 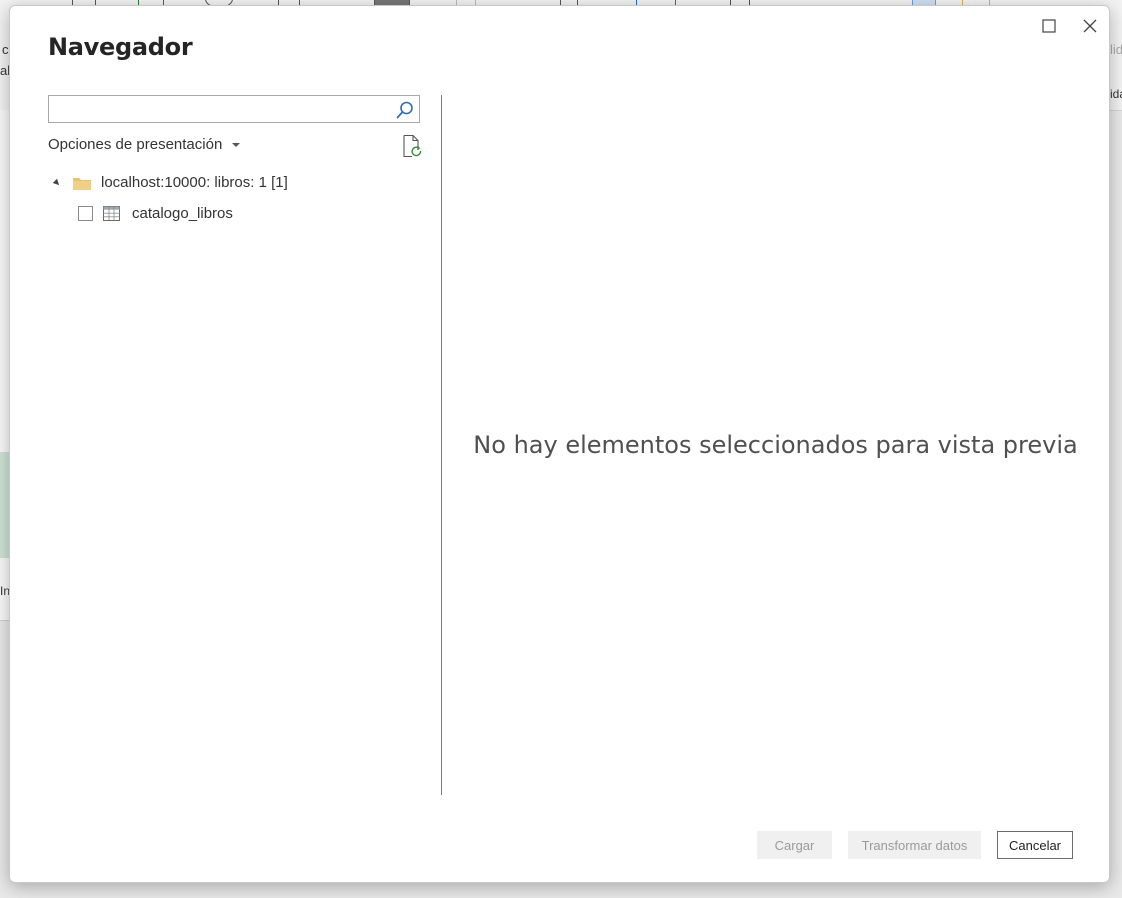 What do you see at coordinates (412, 146) in the screenshot?
I see `refresh-icon` at bounding box center [412, 146].